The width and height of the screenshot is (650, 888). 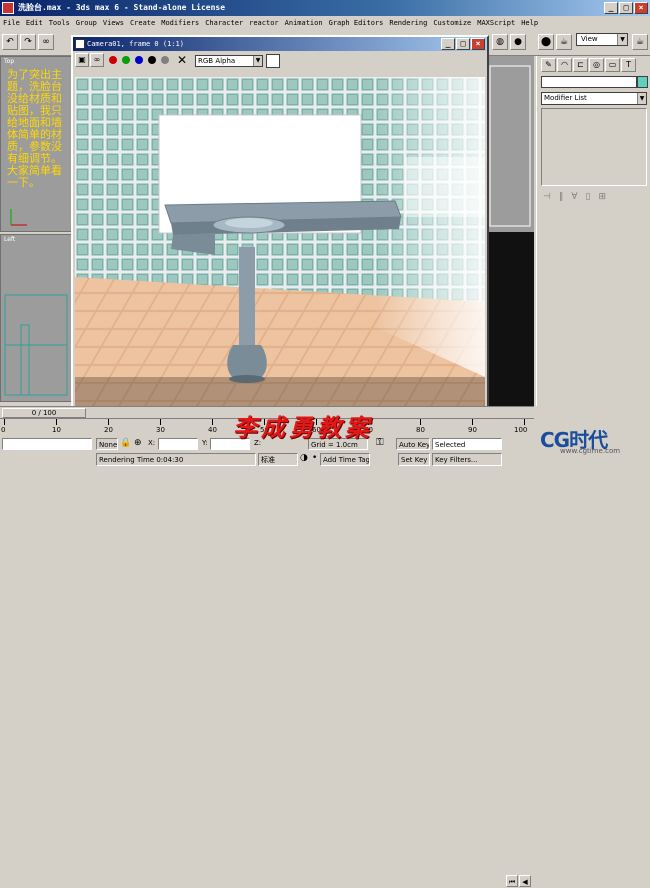 What do you see at coordinates (165, 60) in the screenshot?
I see `mono-channel-icon` at bounding box center [165, 60].